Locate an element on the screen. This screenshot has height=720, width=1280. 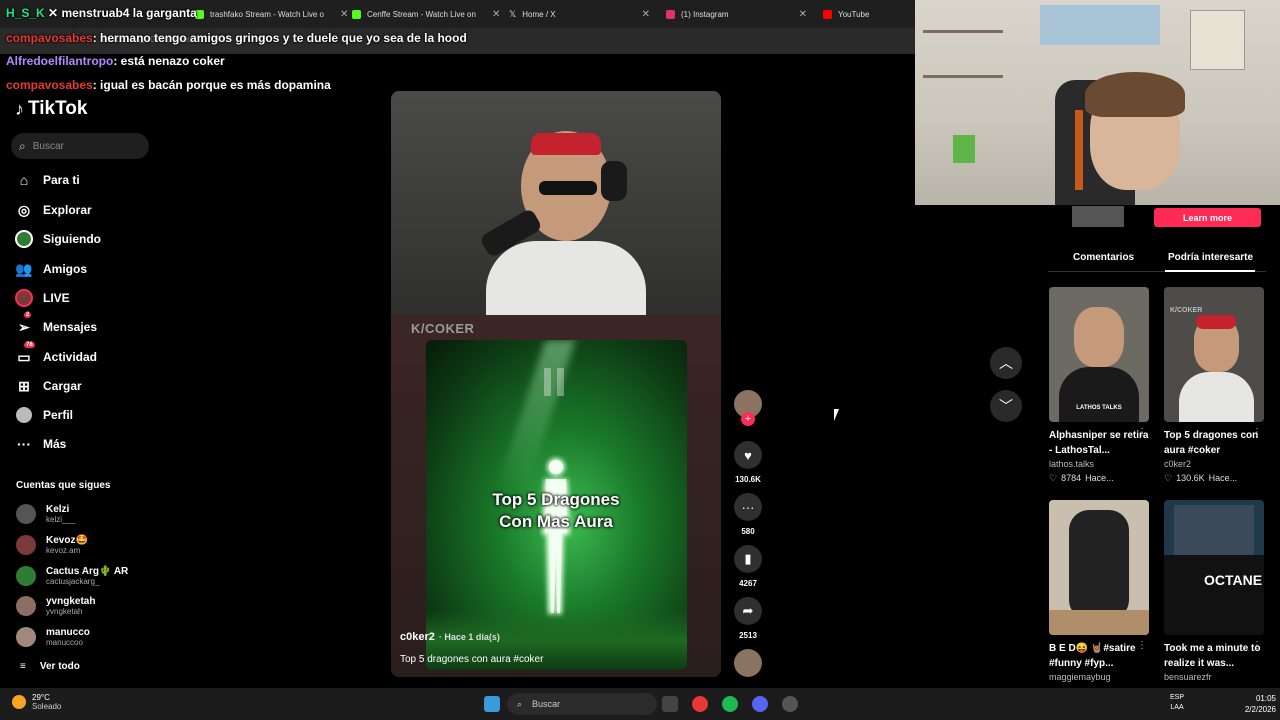
nav-item-amigos: 👥 Amigos is located at coordinates (51, 269).